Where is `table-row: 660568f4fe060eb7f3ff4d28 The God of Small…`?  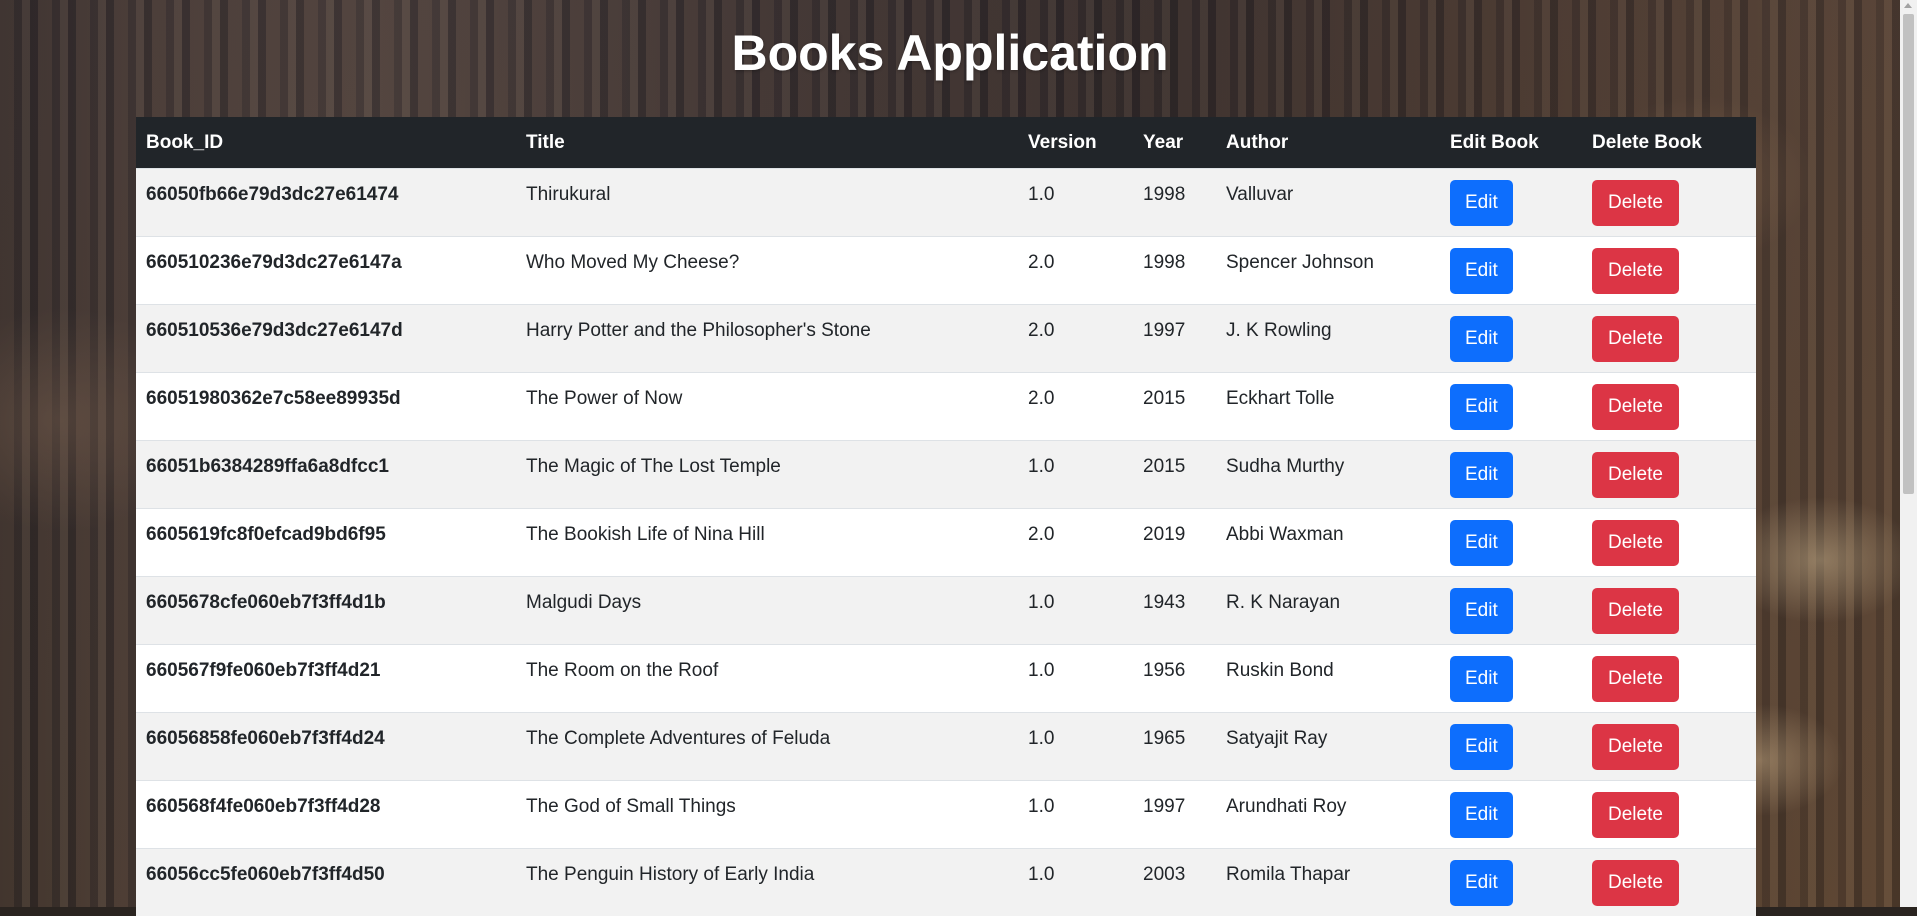 table-row: 660568f4fe060eb7f3ff4d28 The God of Small… is located at coordinates (946, 815).